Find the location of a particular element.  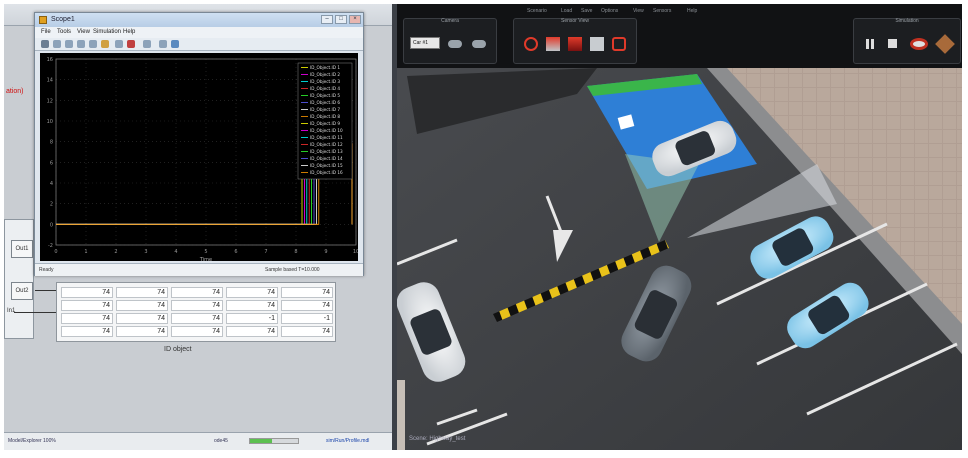

radar-sensor-icon is located at coordinates (553, 44).